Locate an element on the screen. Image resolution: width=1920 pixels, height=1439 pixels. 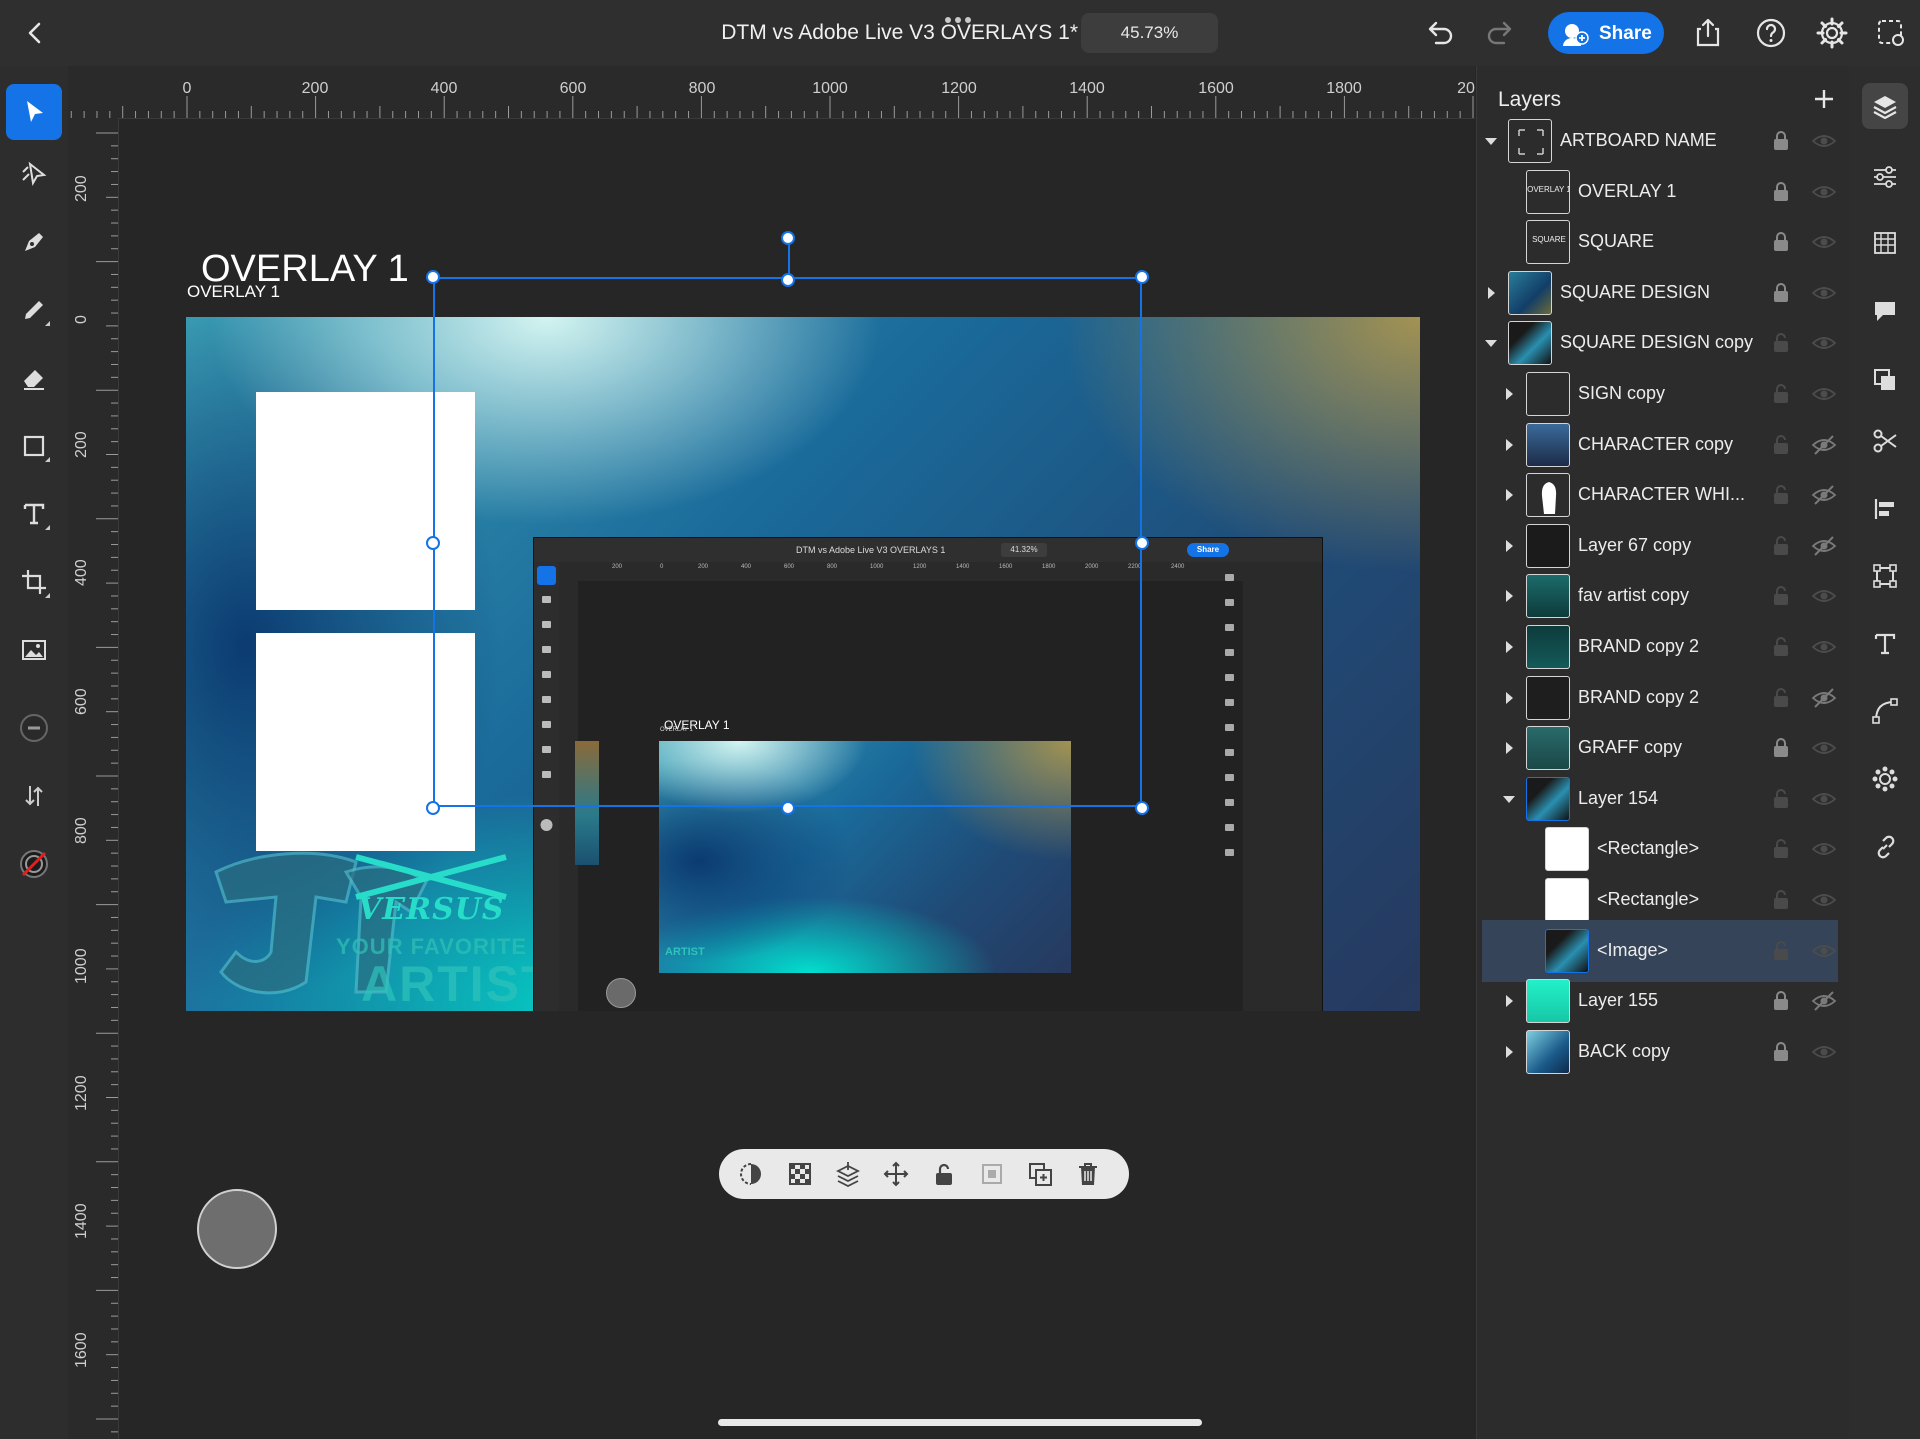
select-tool-icon is located at coordinates (34, 112).